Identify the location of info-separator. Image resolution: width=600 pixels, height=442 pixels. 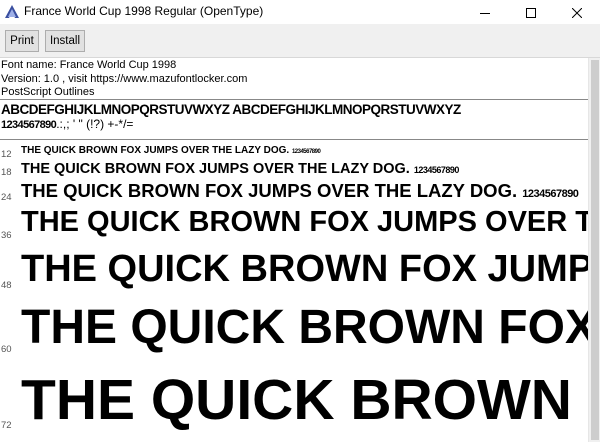
(294, 99).